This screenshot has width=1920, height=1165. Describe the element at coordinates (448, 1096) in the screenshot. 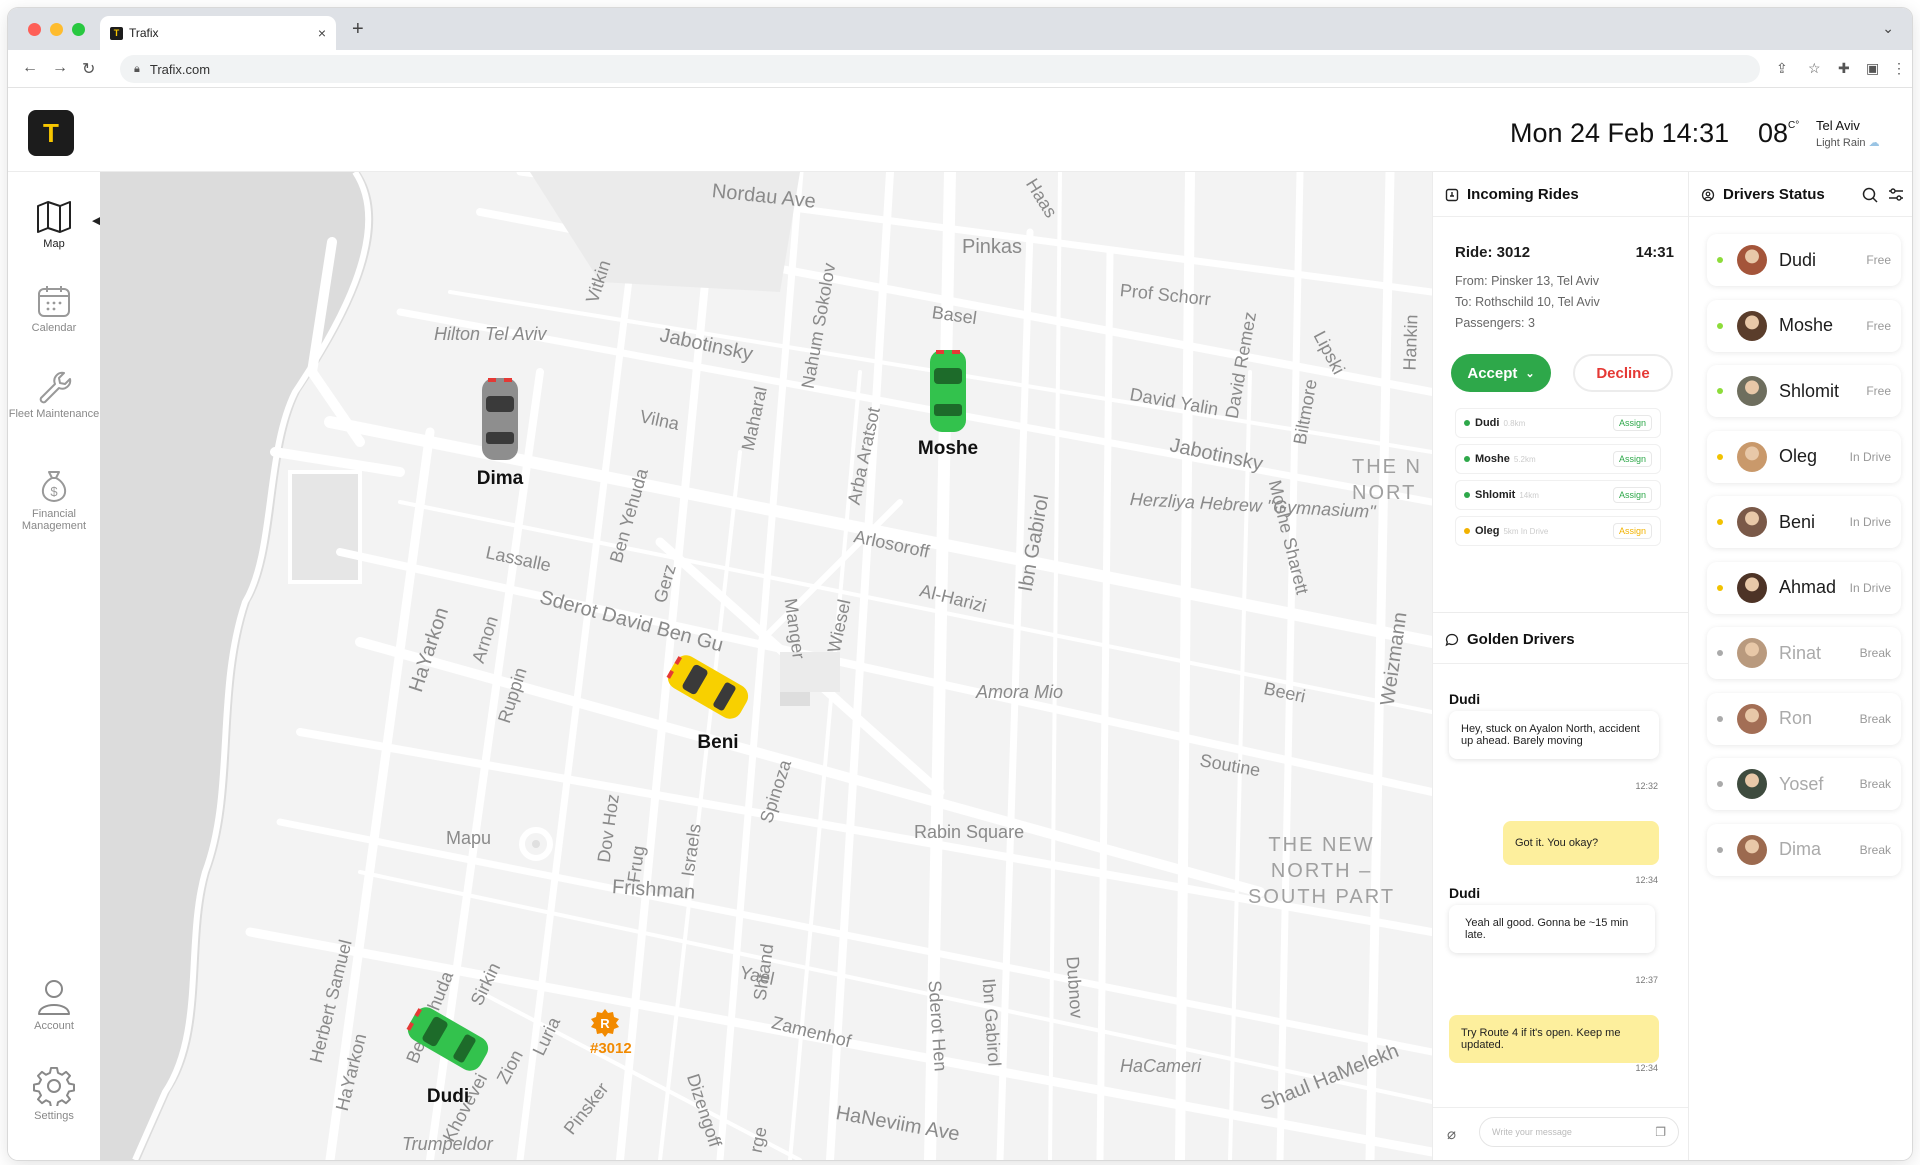

I see `car-label: Dudi` at that location.